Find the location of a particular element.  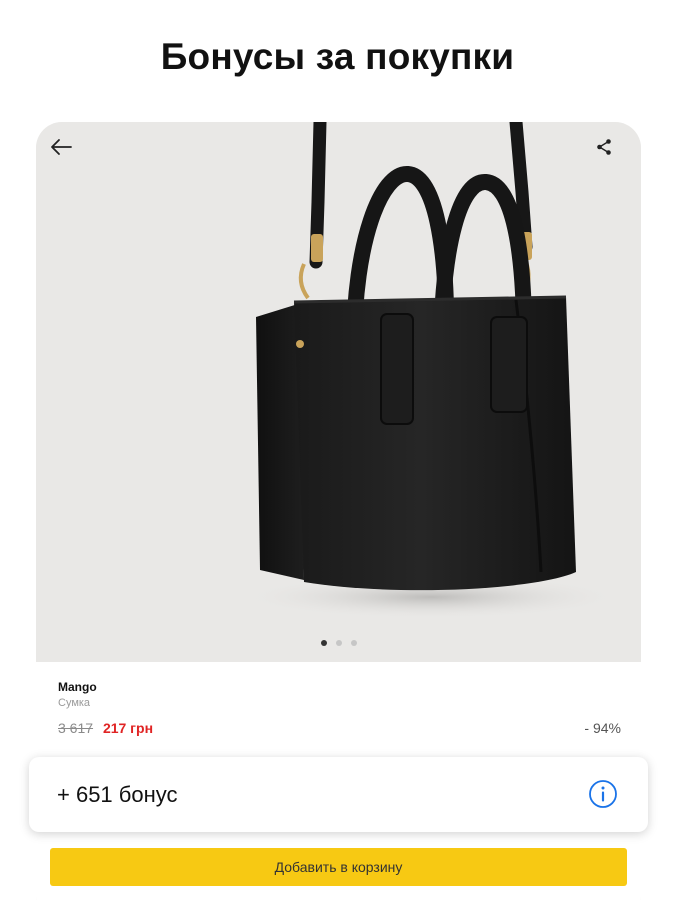

info-icon is located at coordinates (603, 794).